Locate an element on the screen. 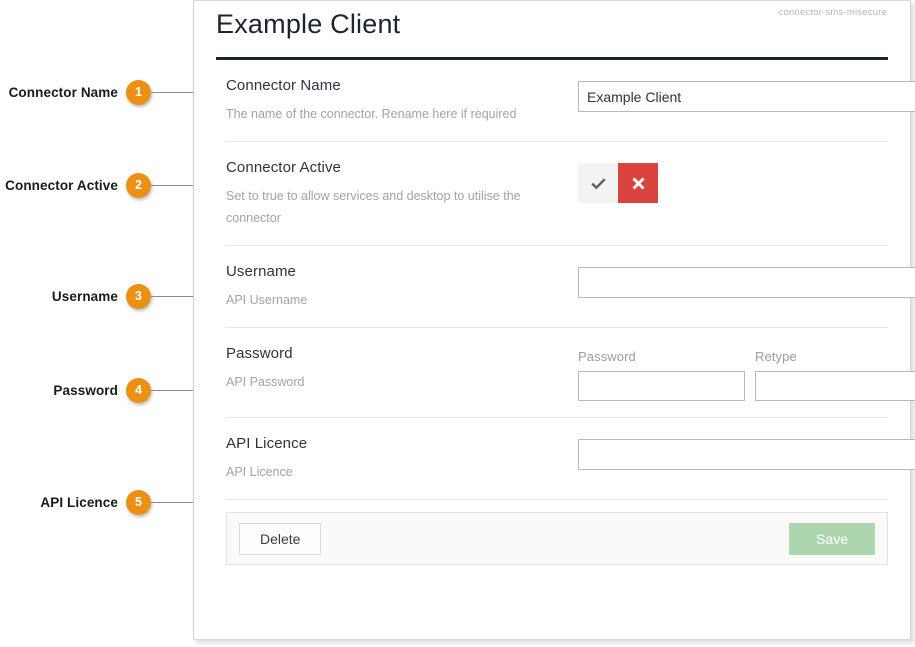 The width and height of the screenshot is (915, 647). save-button: Save is located at coordinates (832, 538).